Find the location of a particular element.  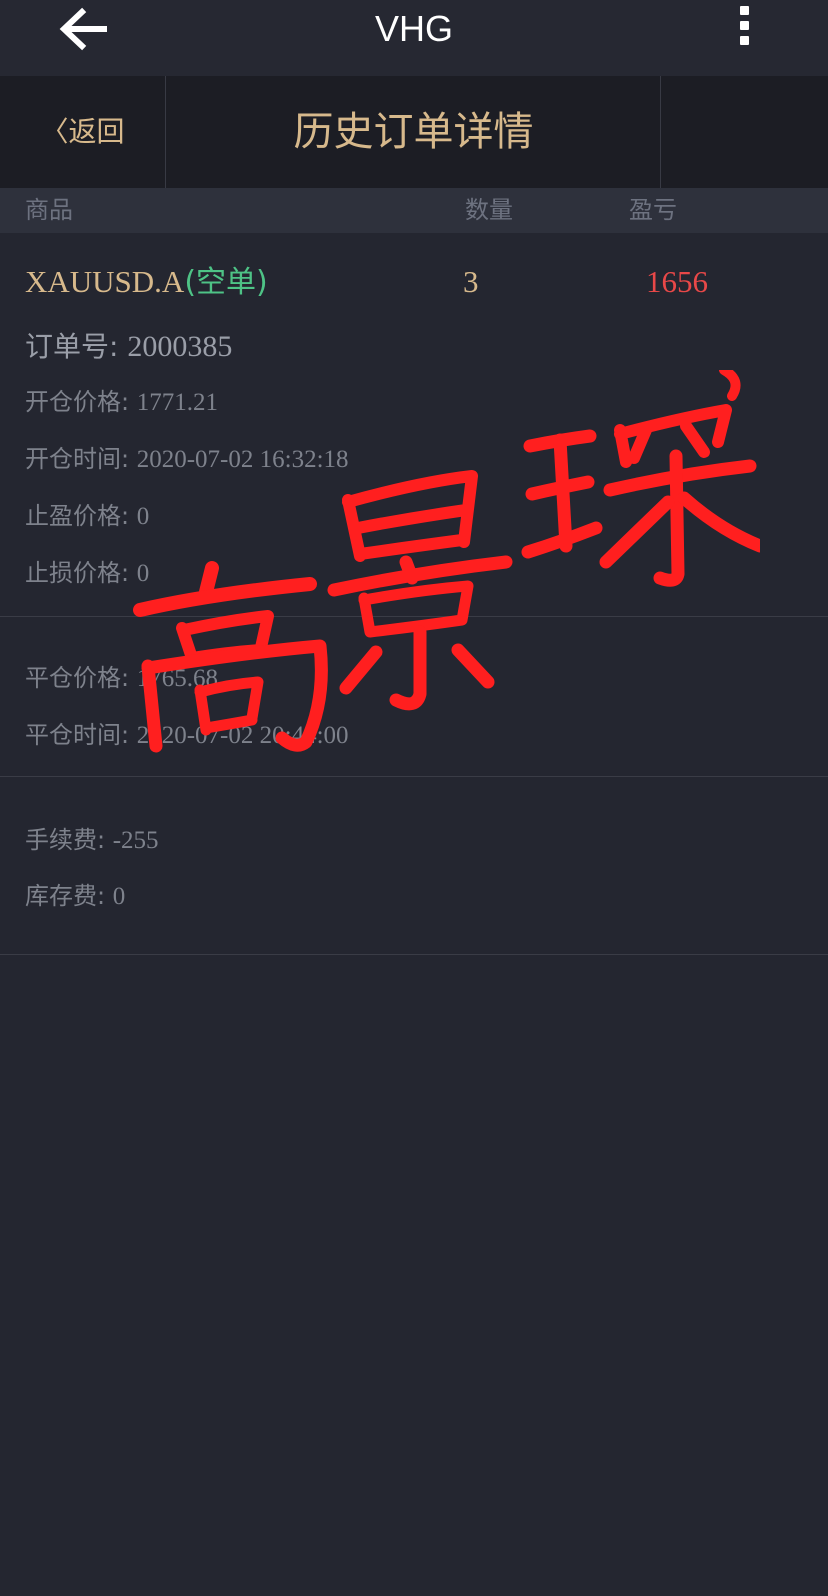

take-profit-value: 0 is located at coordinates (143, 516).